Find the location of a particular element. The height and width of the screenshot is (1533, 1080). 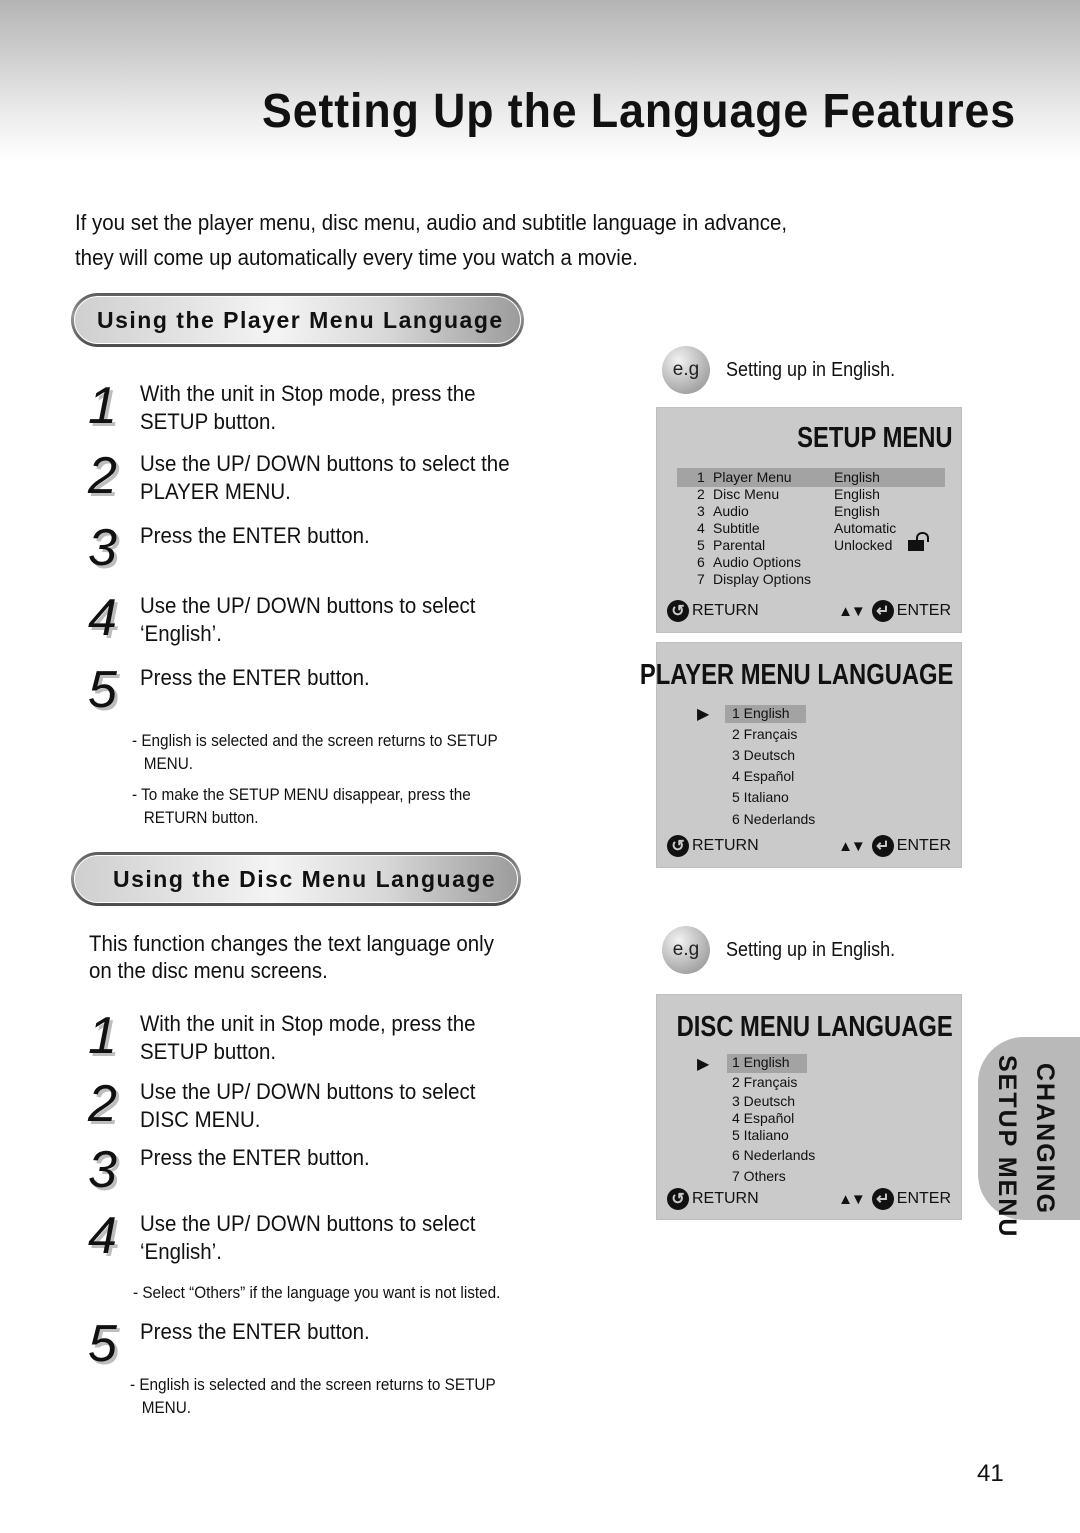

side-tab-line2: SETUP MENU is located at coordinates (1007, 1147).